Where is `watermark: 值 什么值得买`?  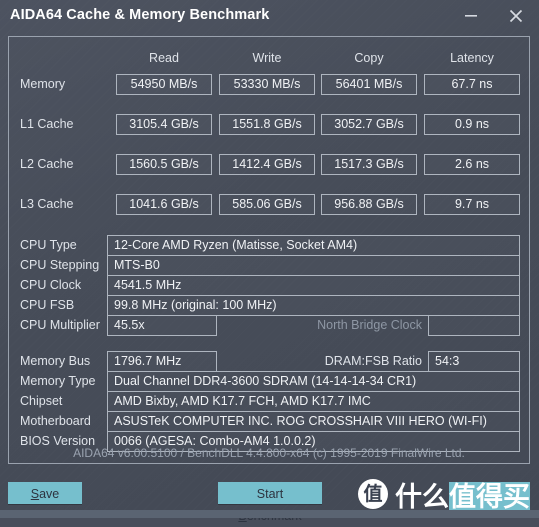 watermark: 值 什么值得买 is located at coordinates (444, 494).